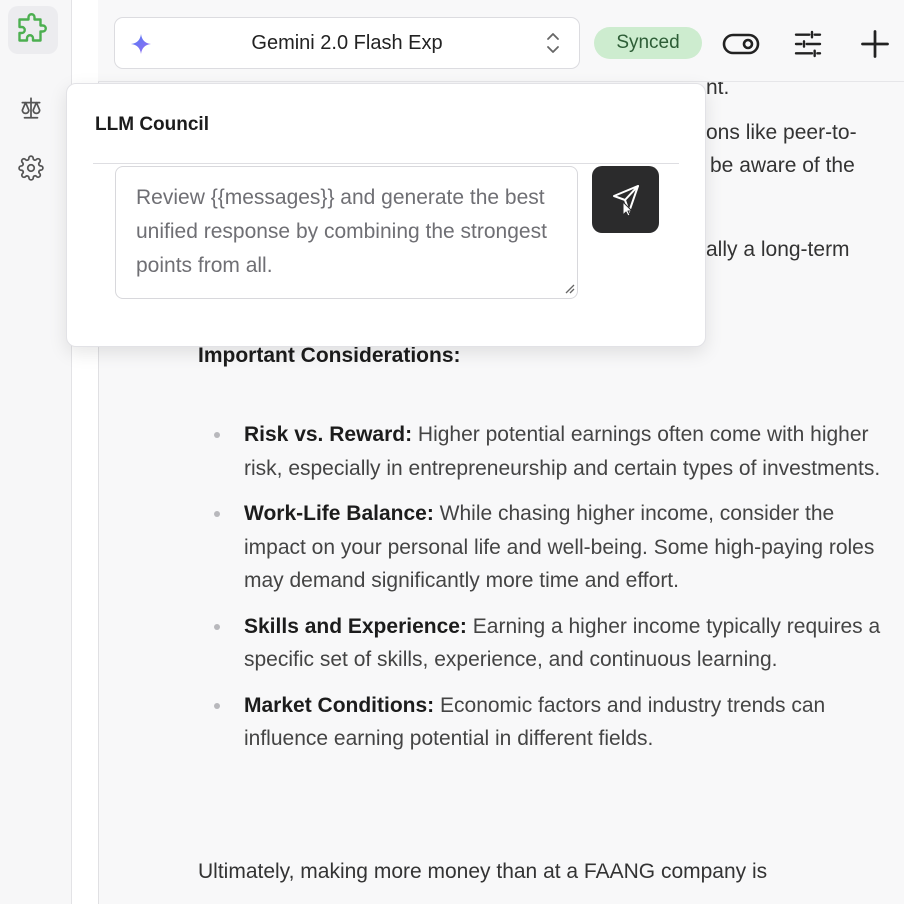 This screenshot has width=904, height=904. I want to click on toggle-icon, so click(741, 44).